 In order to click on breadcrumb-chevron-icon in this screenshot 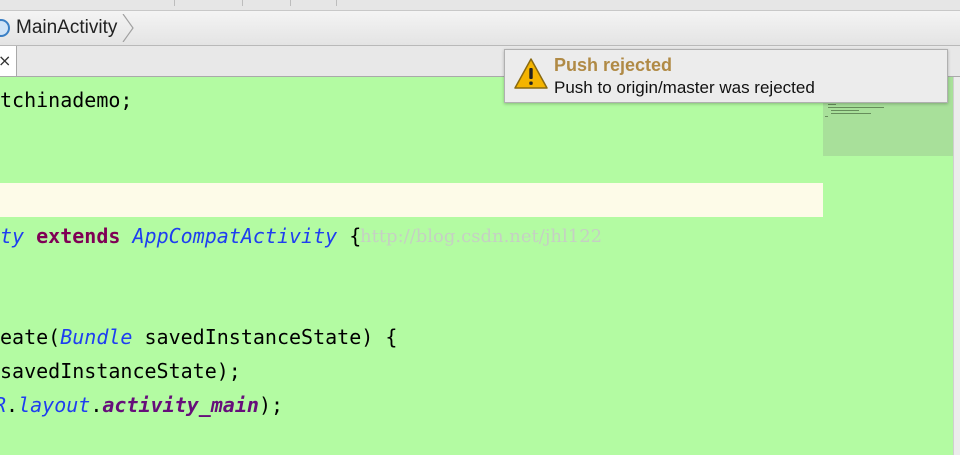, I will do `click(128, 28)`.